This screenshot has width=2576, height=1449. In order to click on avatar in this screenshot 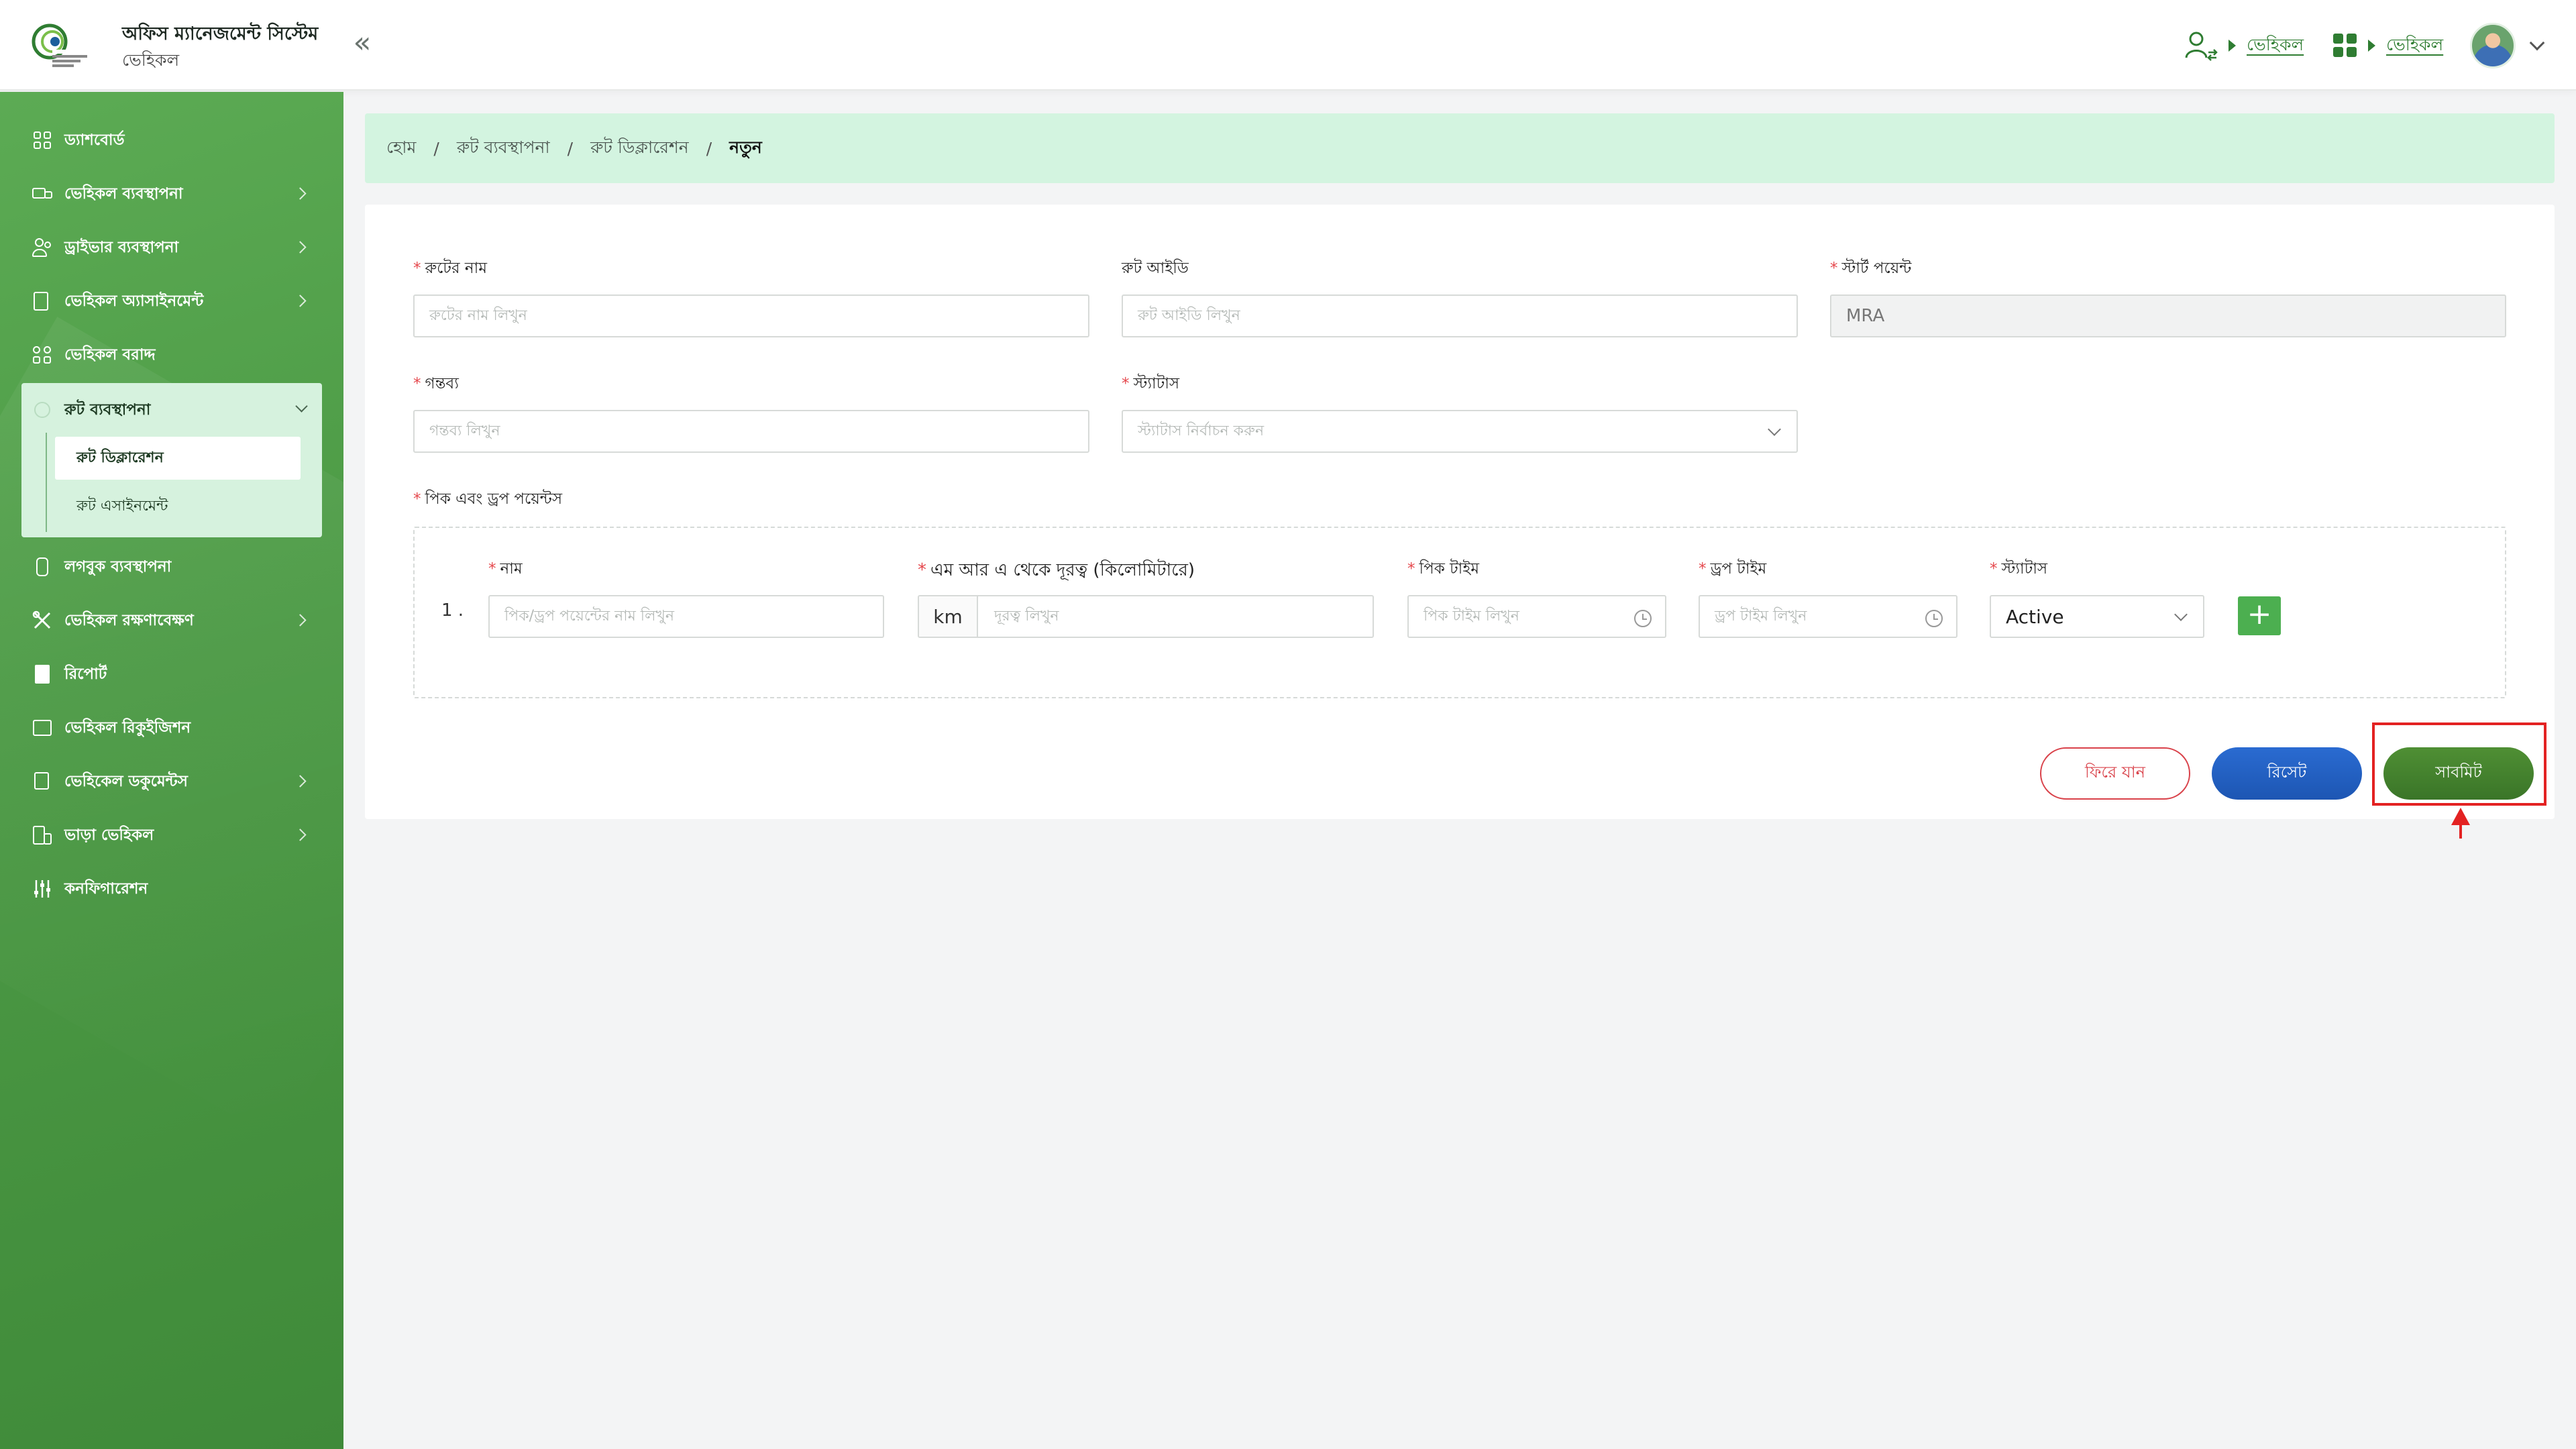, I will do `click(2493, 45)`.